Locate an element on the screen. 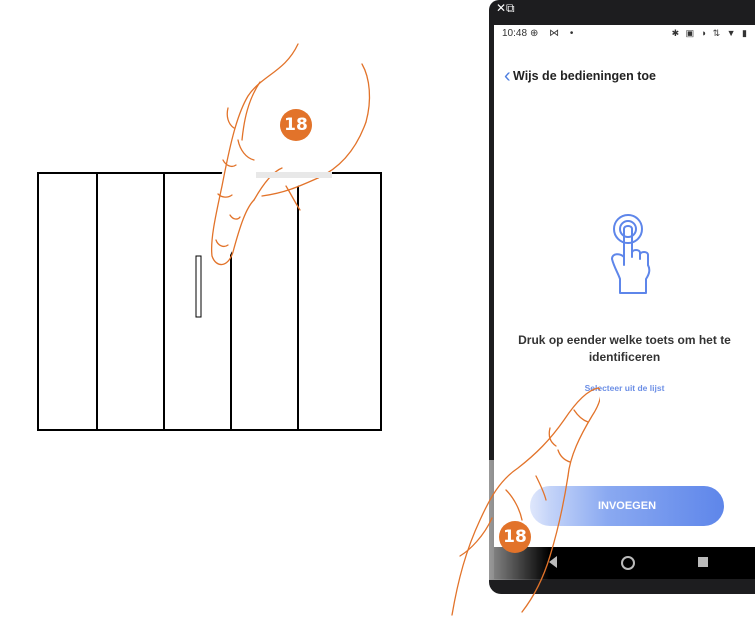 This screenshot has height=617, width=755. phone-top-strip: ✕⧉ is located at coordinates (624, 12).